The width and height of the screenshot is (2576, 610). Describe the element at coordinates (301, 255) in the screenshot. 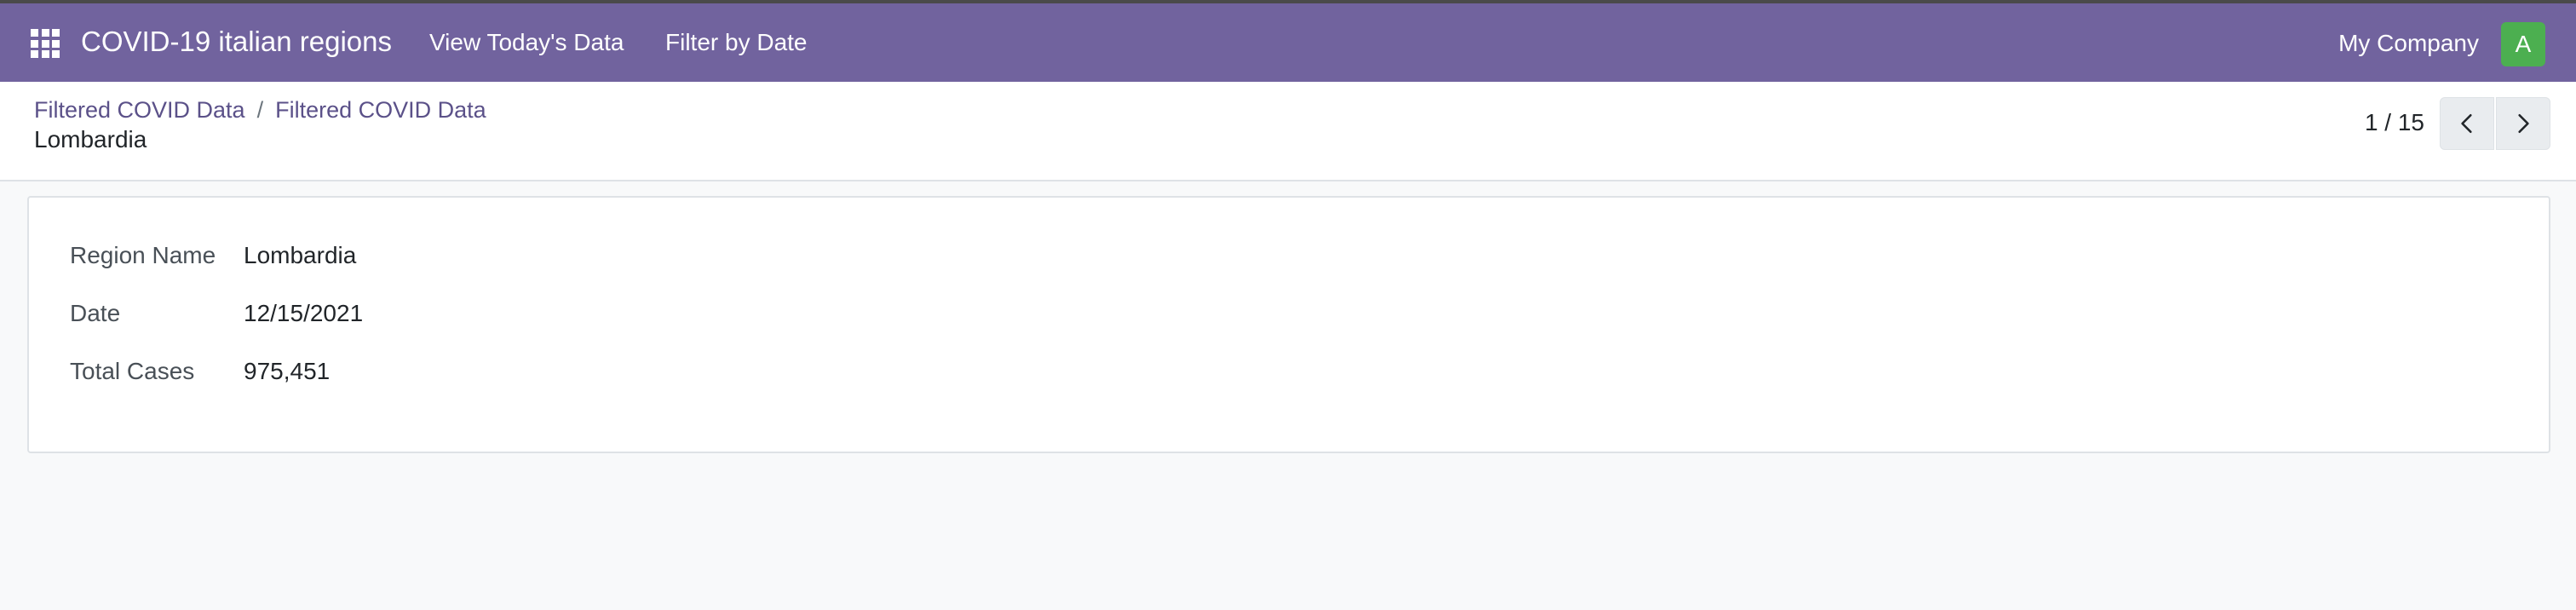

I see `region-name-value: Lombardia` at that location.